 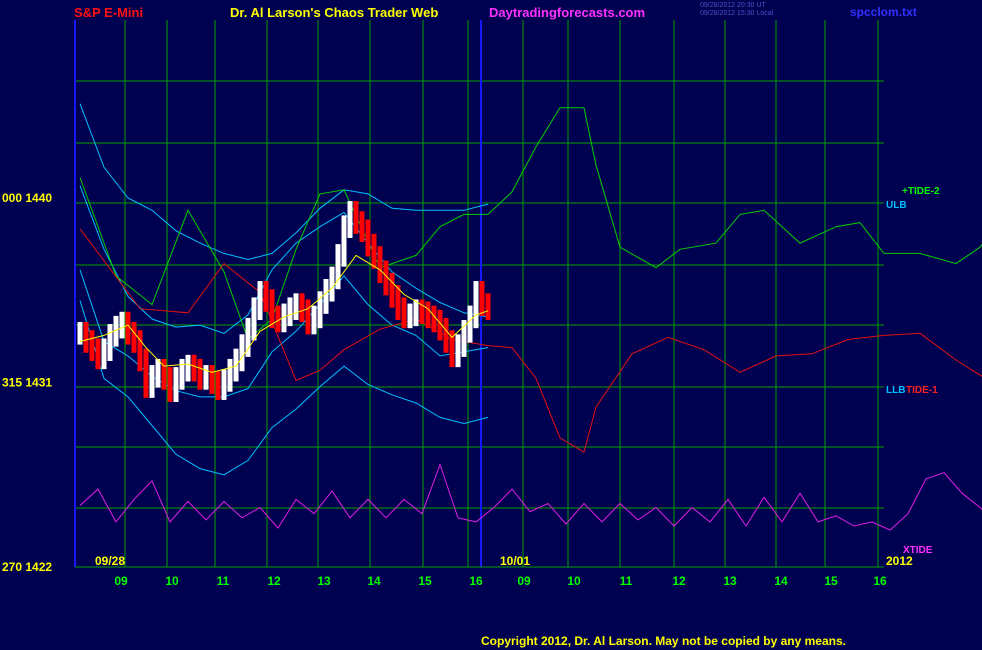 What do you see at coordinates (284, 182) in the screenshot?
I see `upper-band-line` at bounding box center [284, 182].